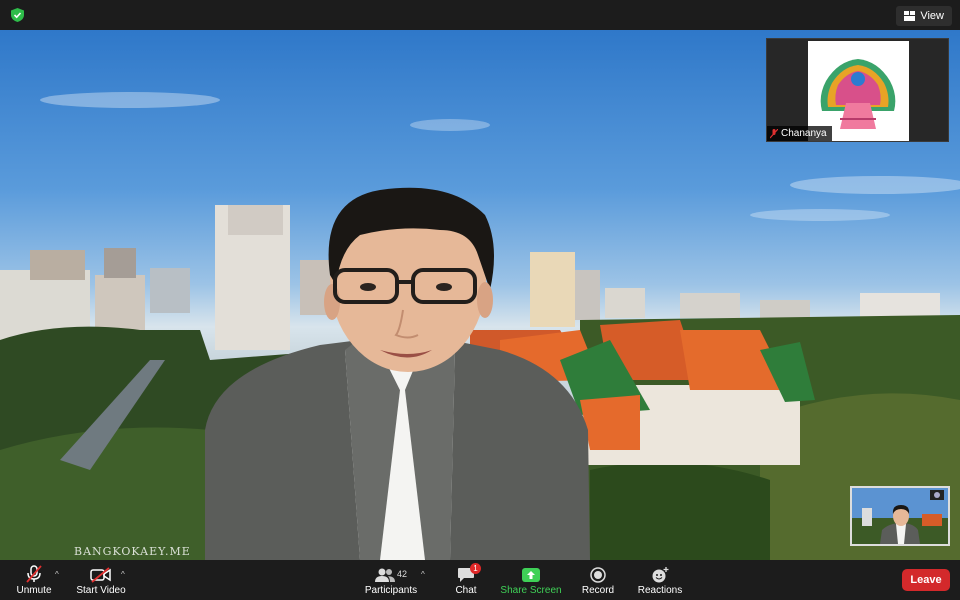 This screenshot has width=960, height=600. Describe the element at coordinates (101, 590) in the screenshot. I see `start-video-label: Start Video` at that location.